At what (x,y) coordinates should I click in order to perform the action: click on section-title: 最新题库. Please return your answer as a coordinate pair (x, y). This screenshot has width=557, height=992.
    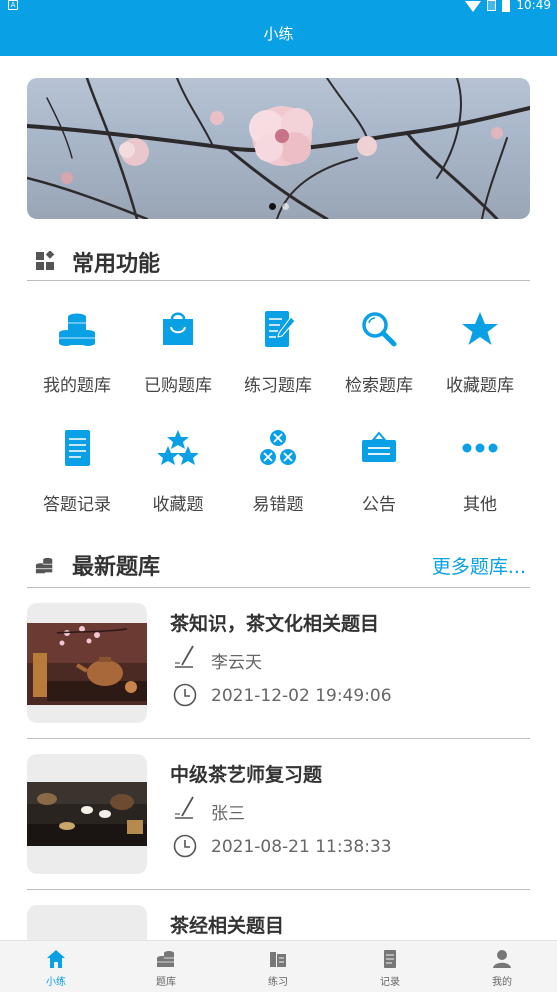
    Looking at the image, I should click on (116, 567).